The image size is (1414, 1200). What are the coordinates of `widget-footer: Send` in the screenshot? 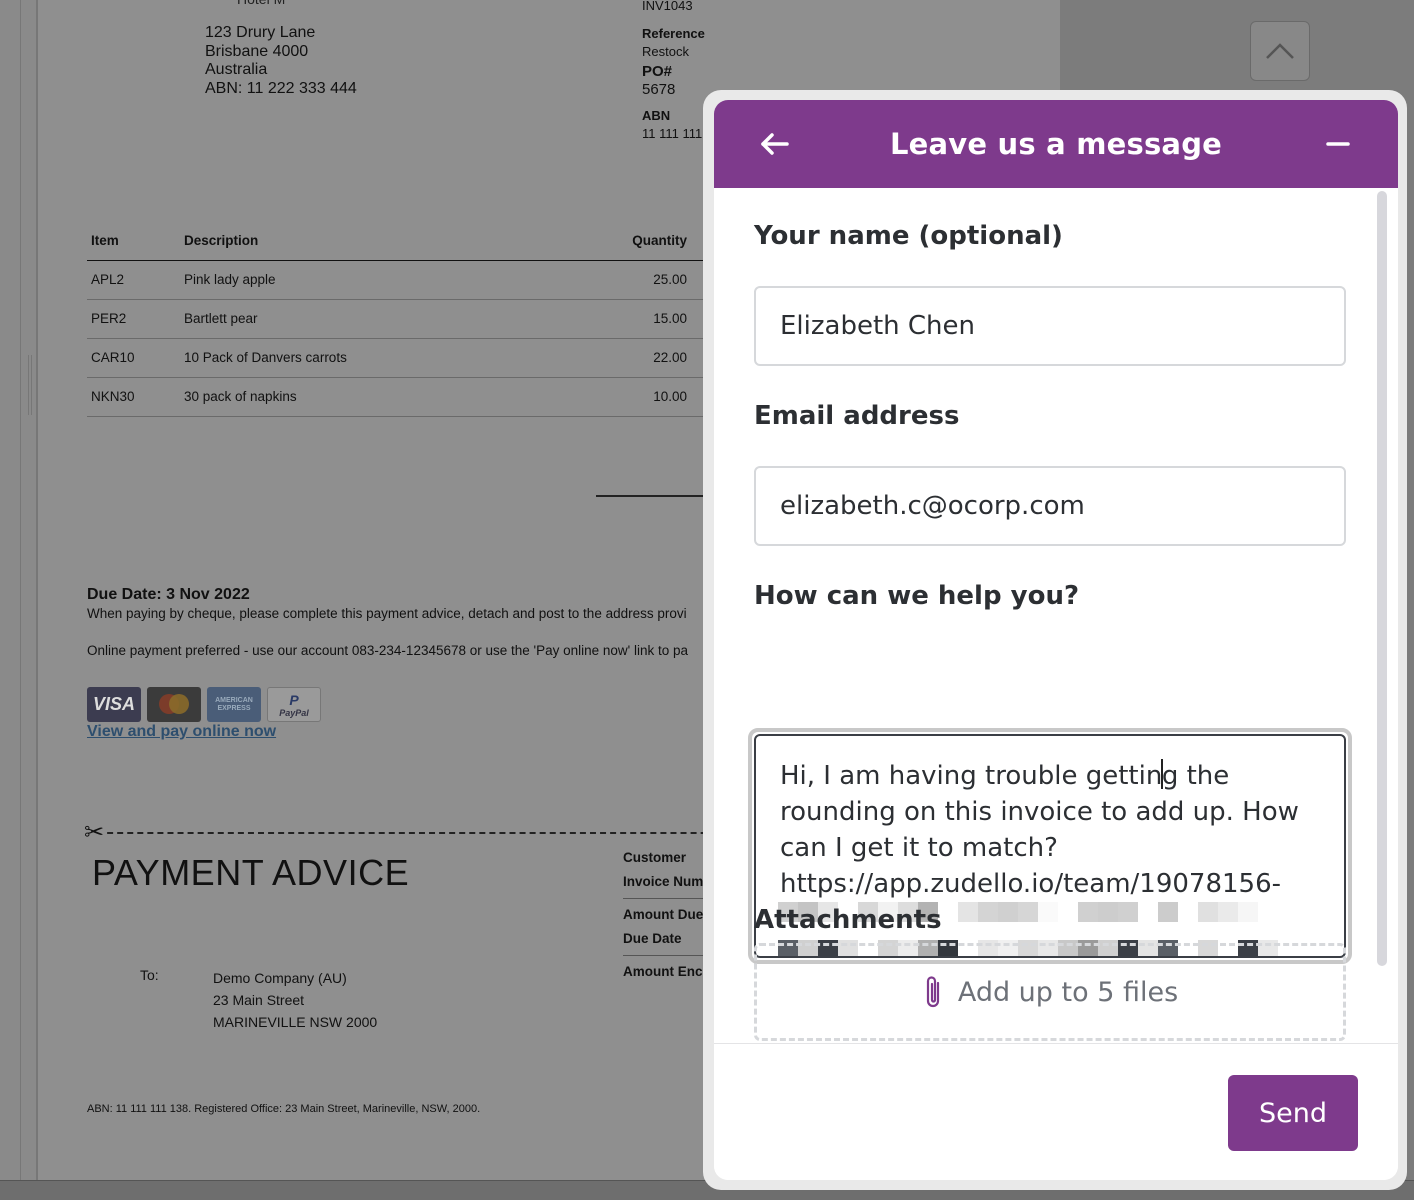 It's located at (1056, 1111).